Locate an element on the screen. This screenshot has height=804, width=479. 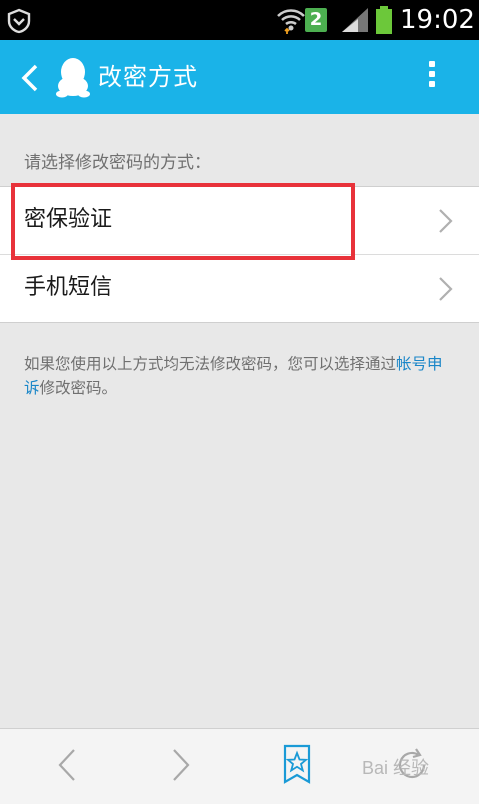
option-sms: 手机短信 is located at coordinates (239, 288).